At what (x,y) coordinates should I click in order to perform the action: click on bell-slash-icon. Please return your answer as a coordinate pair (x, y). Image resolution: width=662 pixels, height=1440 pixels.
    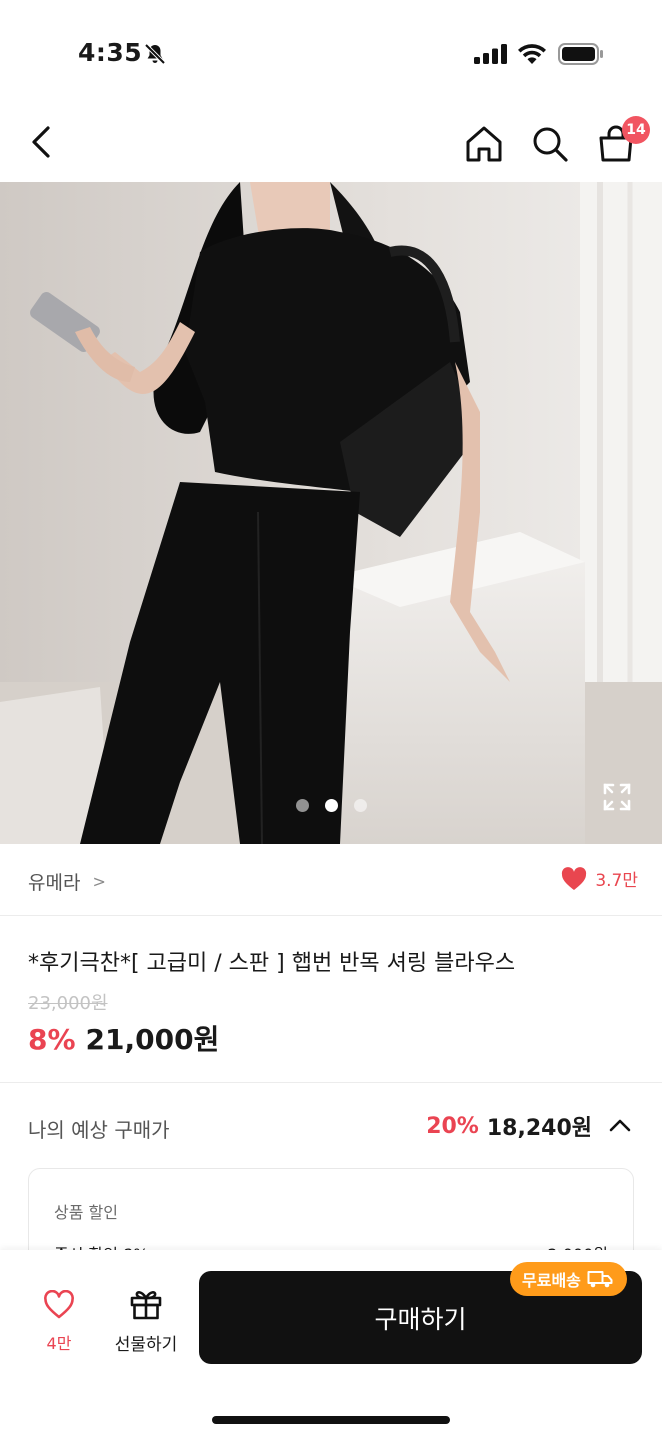
    Looking at the image, I should click on (155, 54).